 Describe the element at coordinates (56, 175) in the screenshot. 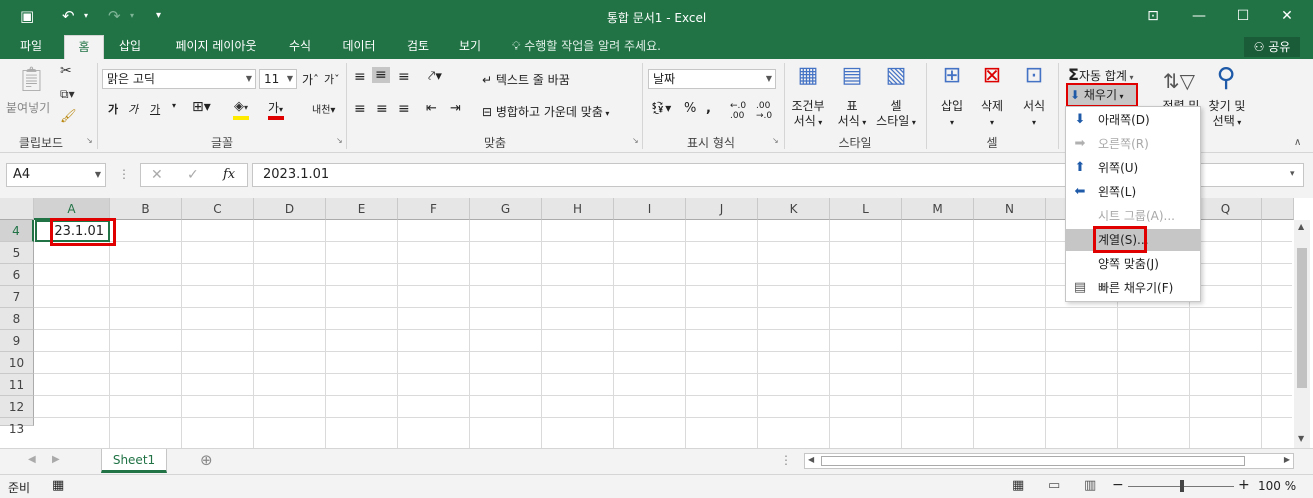

I see `name-box: A4 ▼` at that location.